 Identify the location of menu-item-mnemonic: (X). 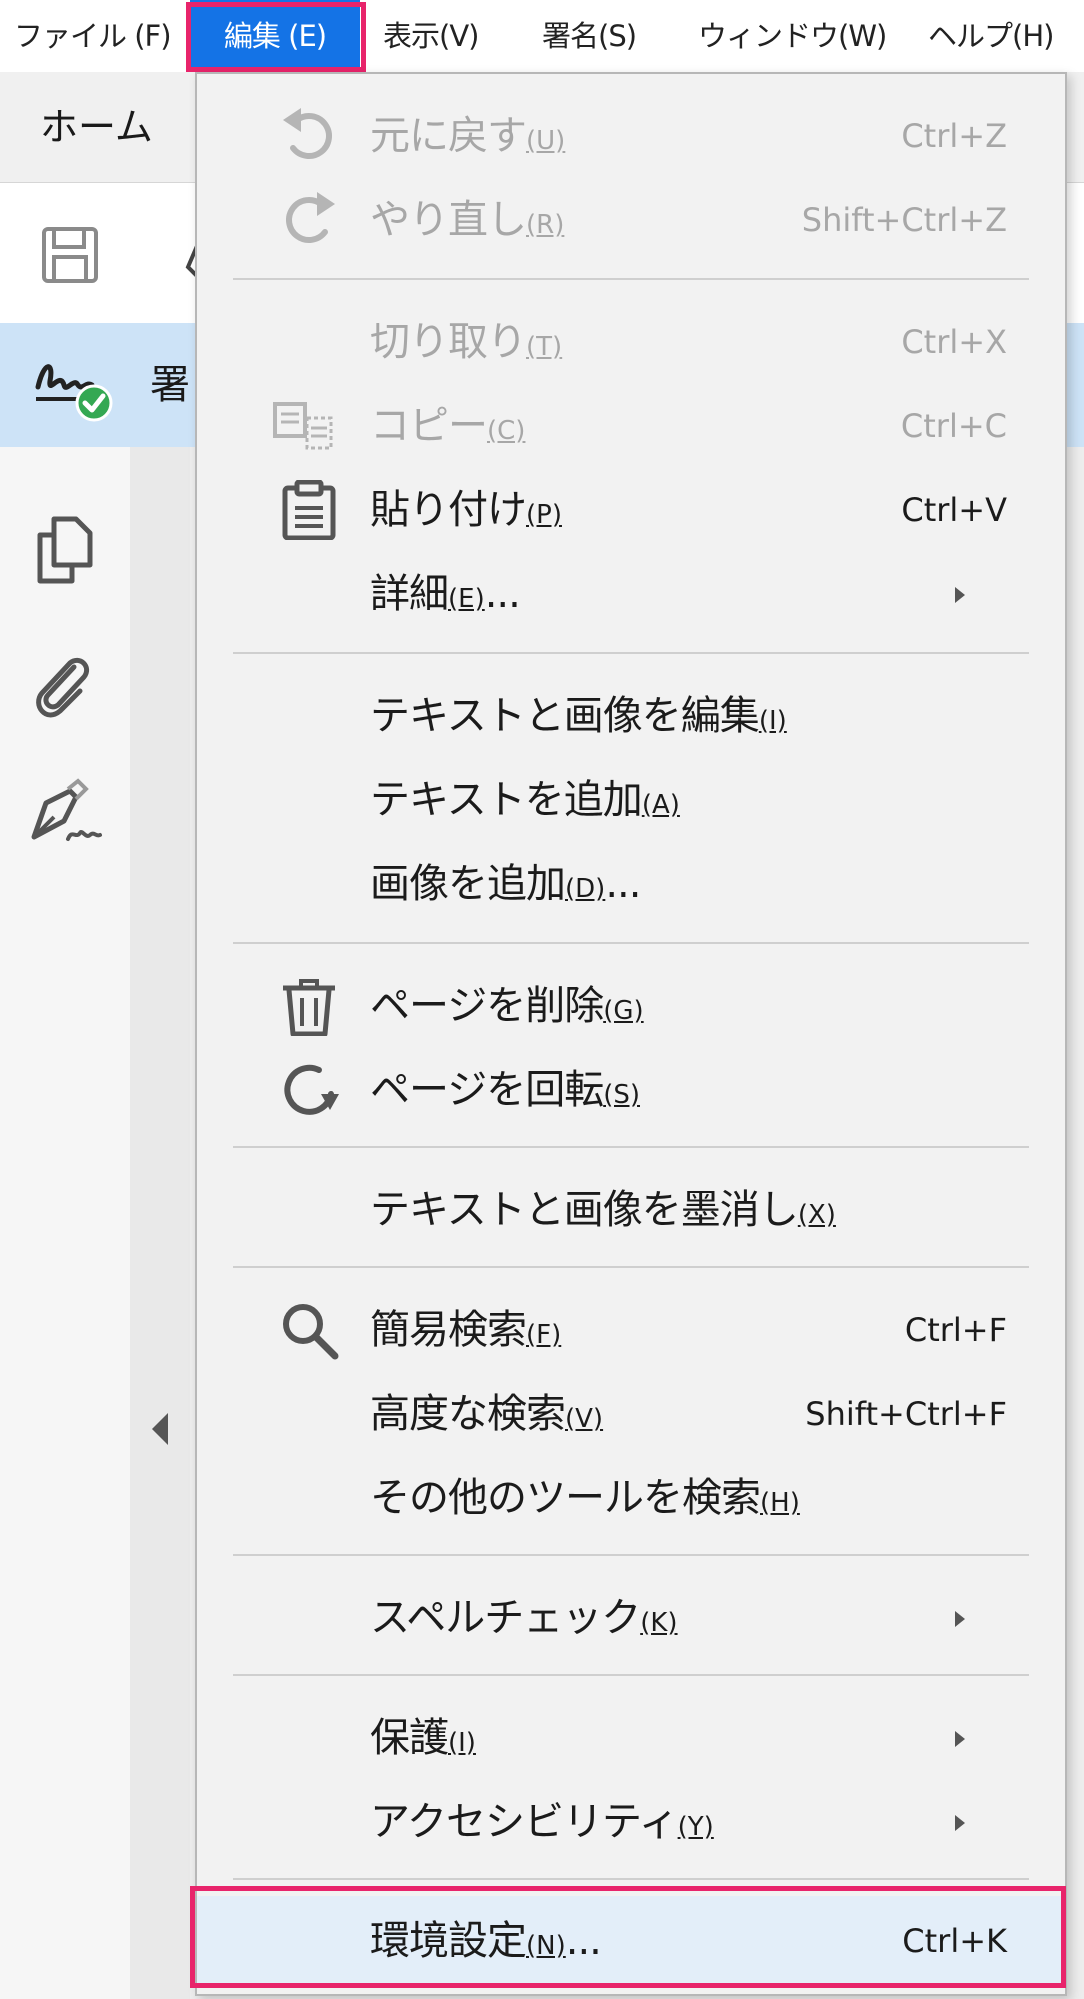
(816, 1215).